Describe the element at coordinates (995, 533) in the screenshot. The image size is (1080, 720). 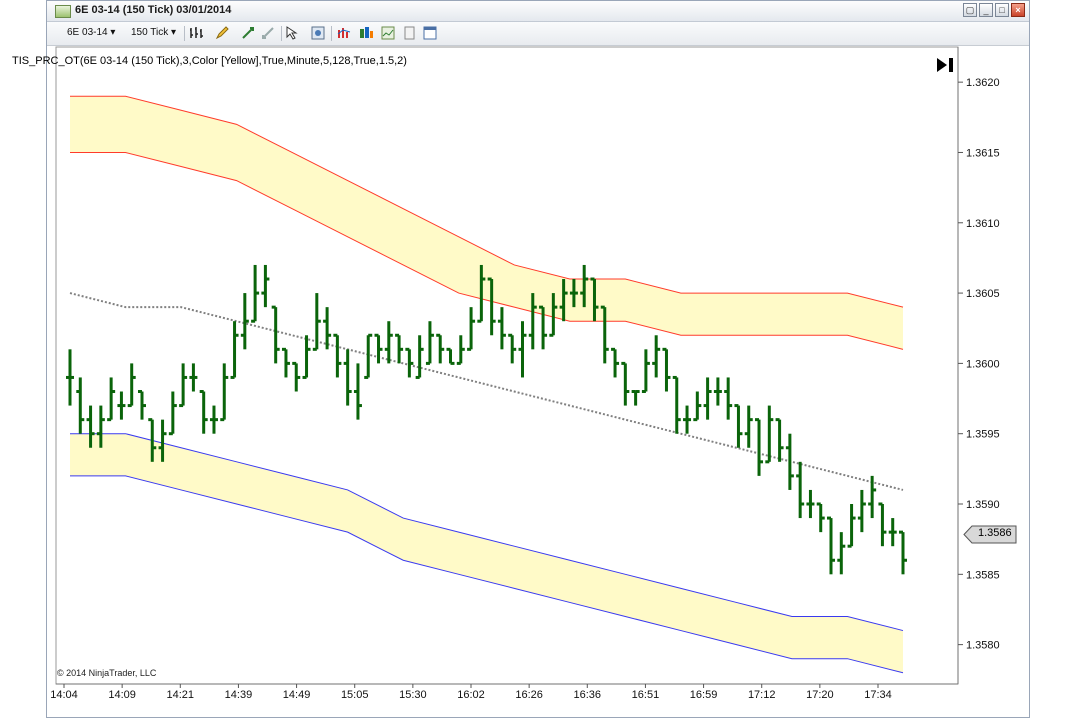
I see `last-price-value: 1.3586` at that location.